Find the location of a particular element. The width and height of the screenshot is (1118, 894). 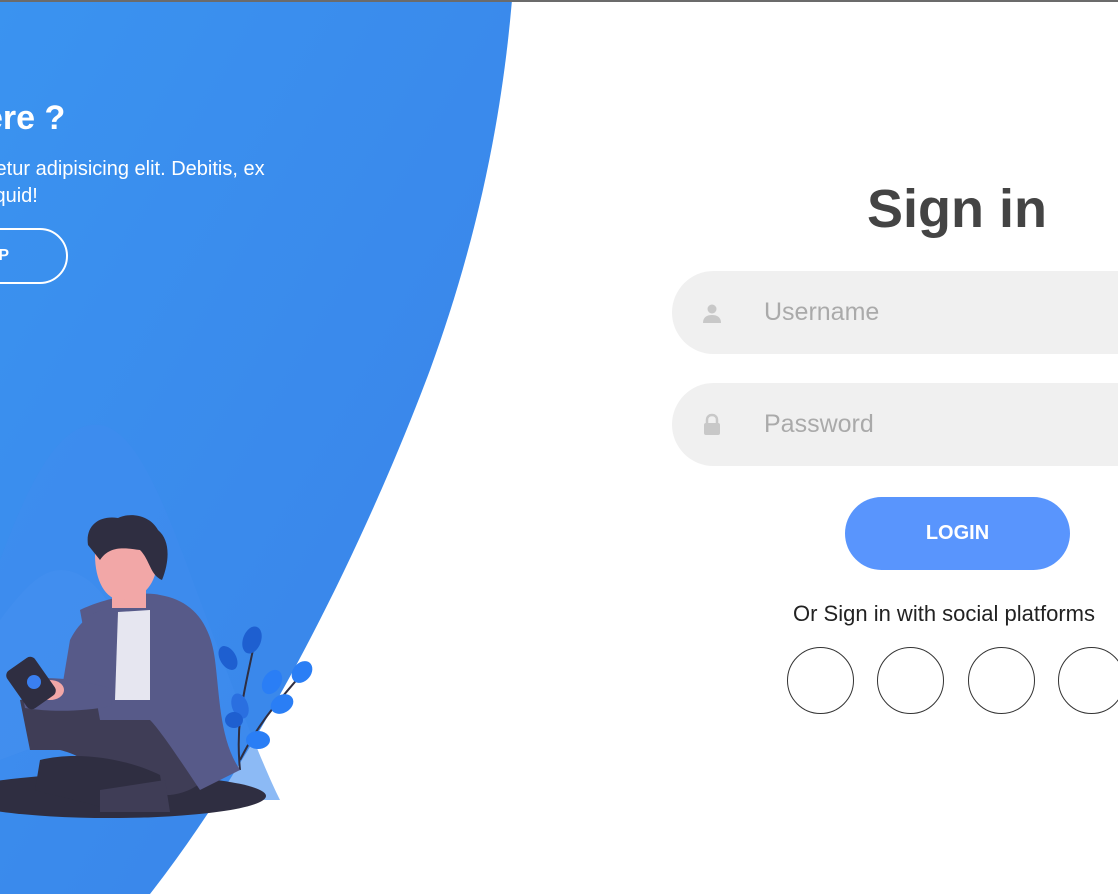

sign-up-button: P is located at coordinates (34, 256).